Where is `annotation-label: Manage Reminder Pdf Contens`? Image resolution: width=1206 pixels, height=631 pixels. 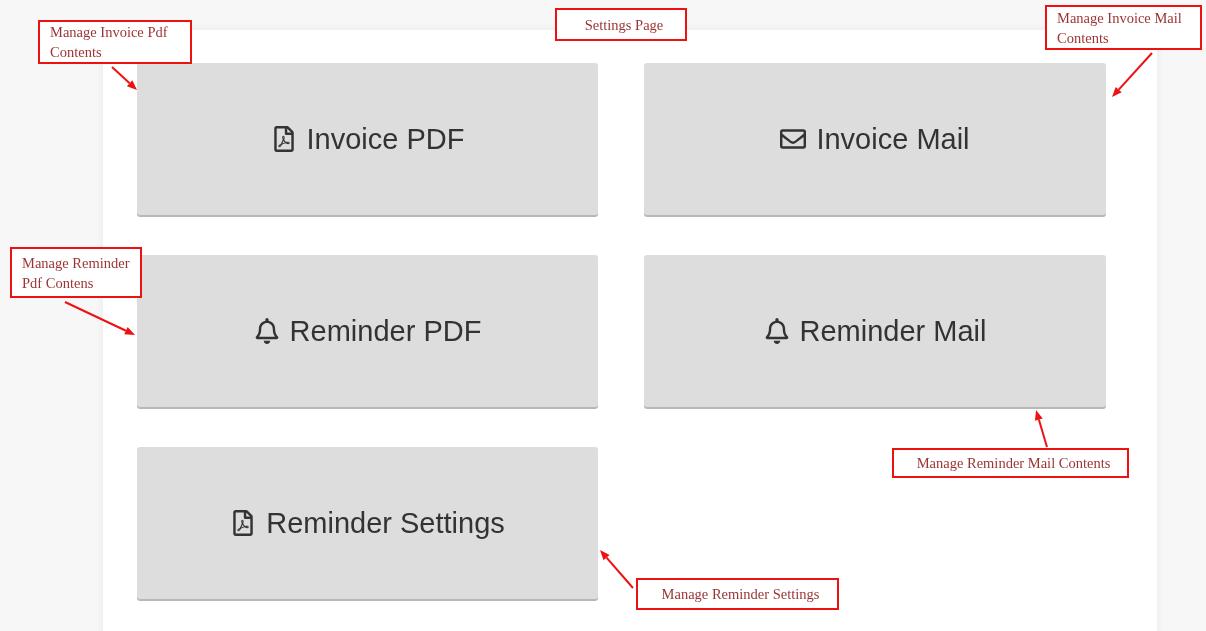
annotation-label: Manage Reminder Pdf Contens is located at coordinates (76, 272).